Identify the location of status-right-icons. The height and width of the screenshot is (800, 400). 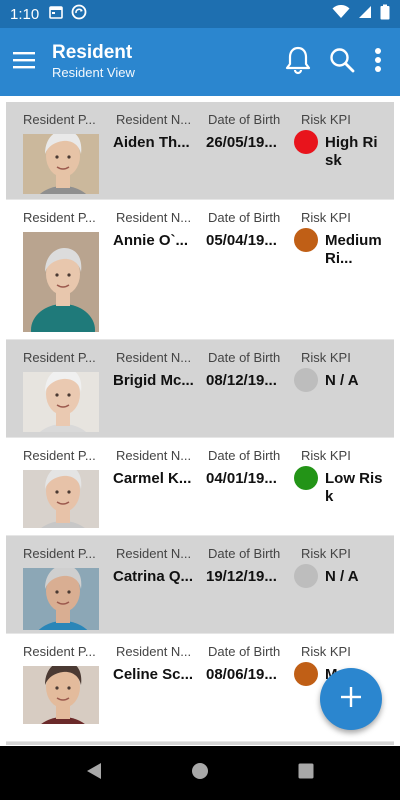
(361, 14).